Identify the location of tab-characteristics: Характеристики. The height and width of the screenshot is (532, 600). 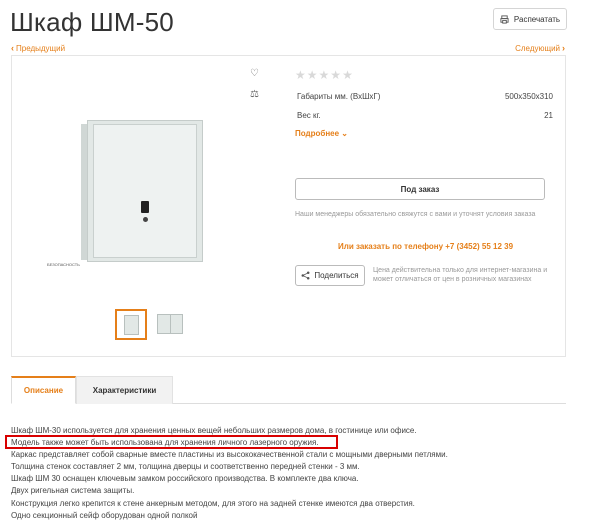
(124, 390).